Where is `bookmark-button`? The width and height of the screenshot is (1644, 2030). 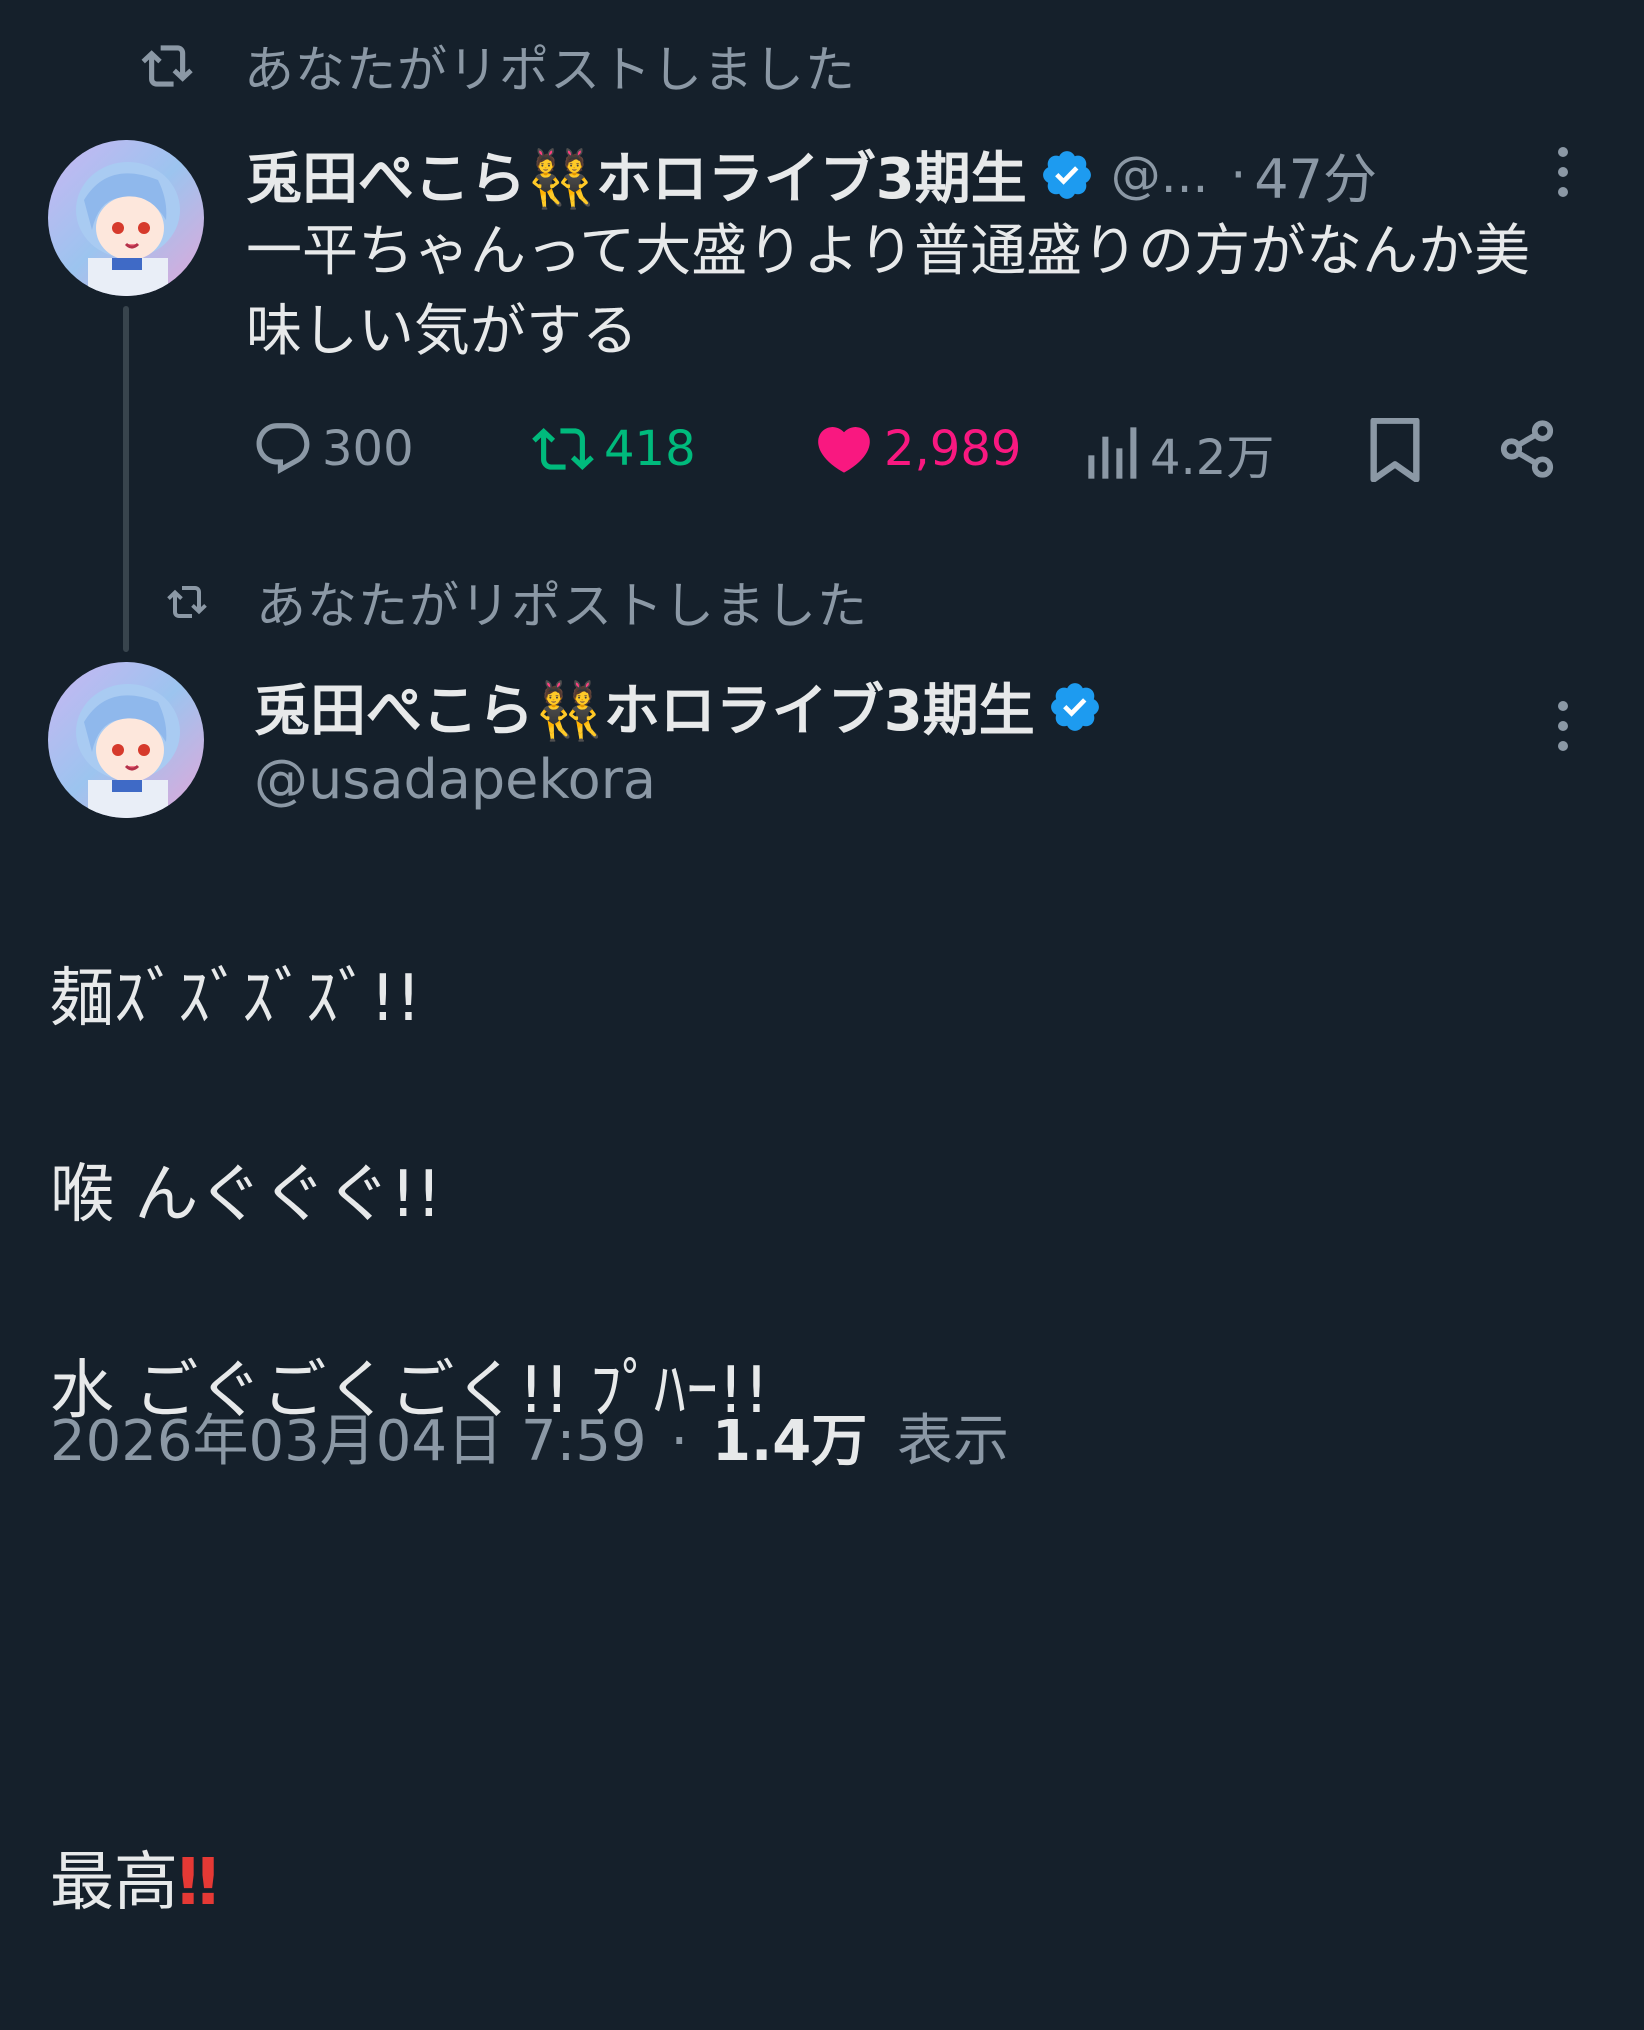
bookmark-button is located at coordinates (1395, 450).